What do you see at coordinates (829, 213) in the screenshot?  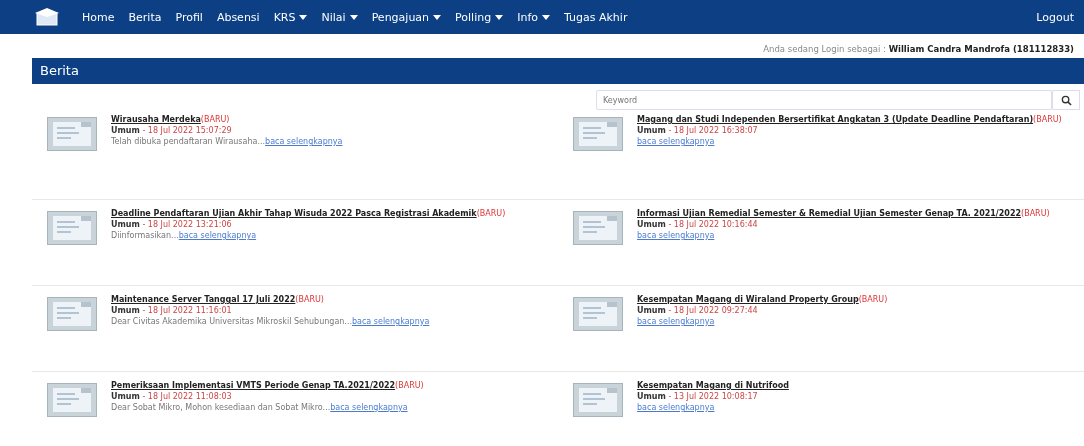 I see `news-title-link: Informasi Ujian Remedial Semester & Remedial Ujian Semester Genap TA. 2021/2022` at bounding box center [829, 213].